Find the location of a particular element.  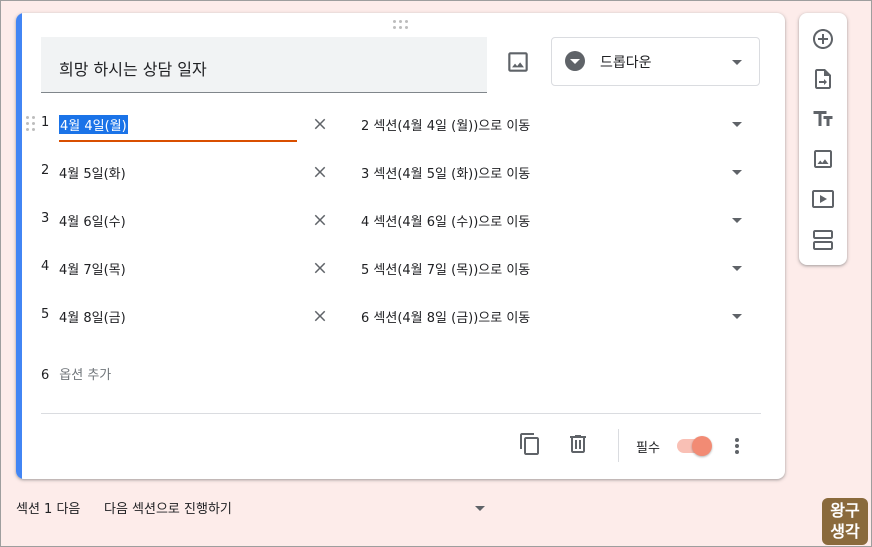

card-drag-handle-icon is located at coordinates (401, 25).